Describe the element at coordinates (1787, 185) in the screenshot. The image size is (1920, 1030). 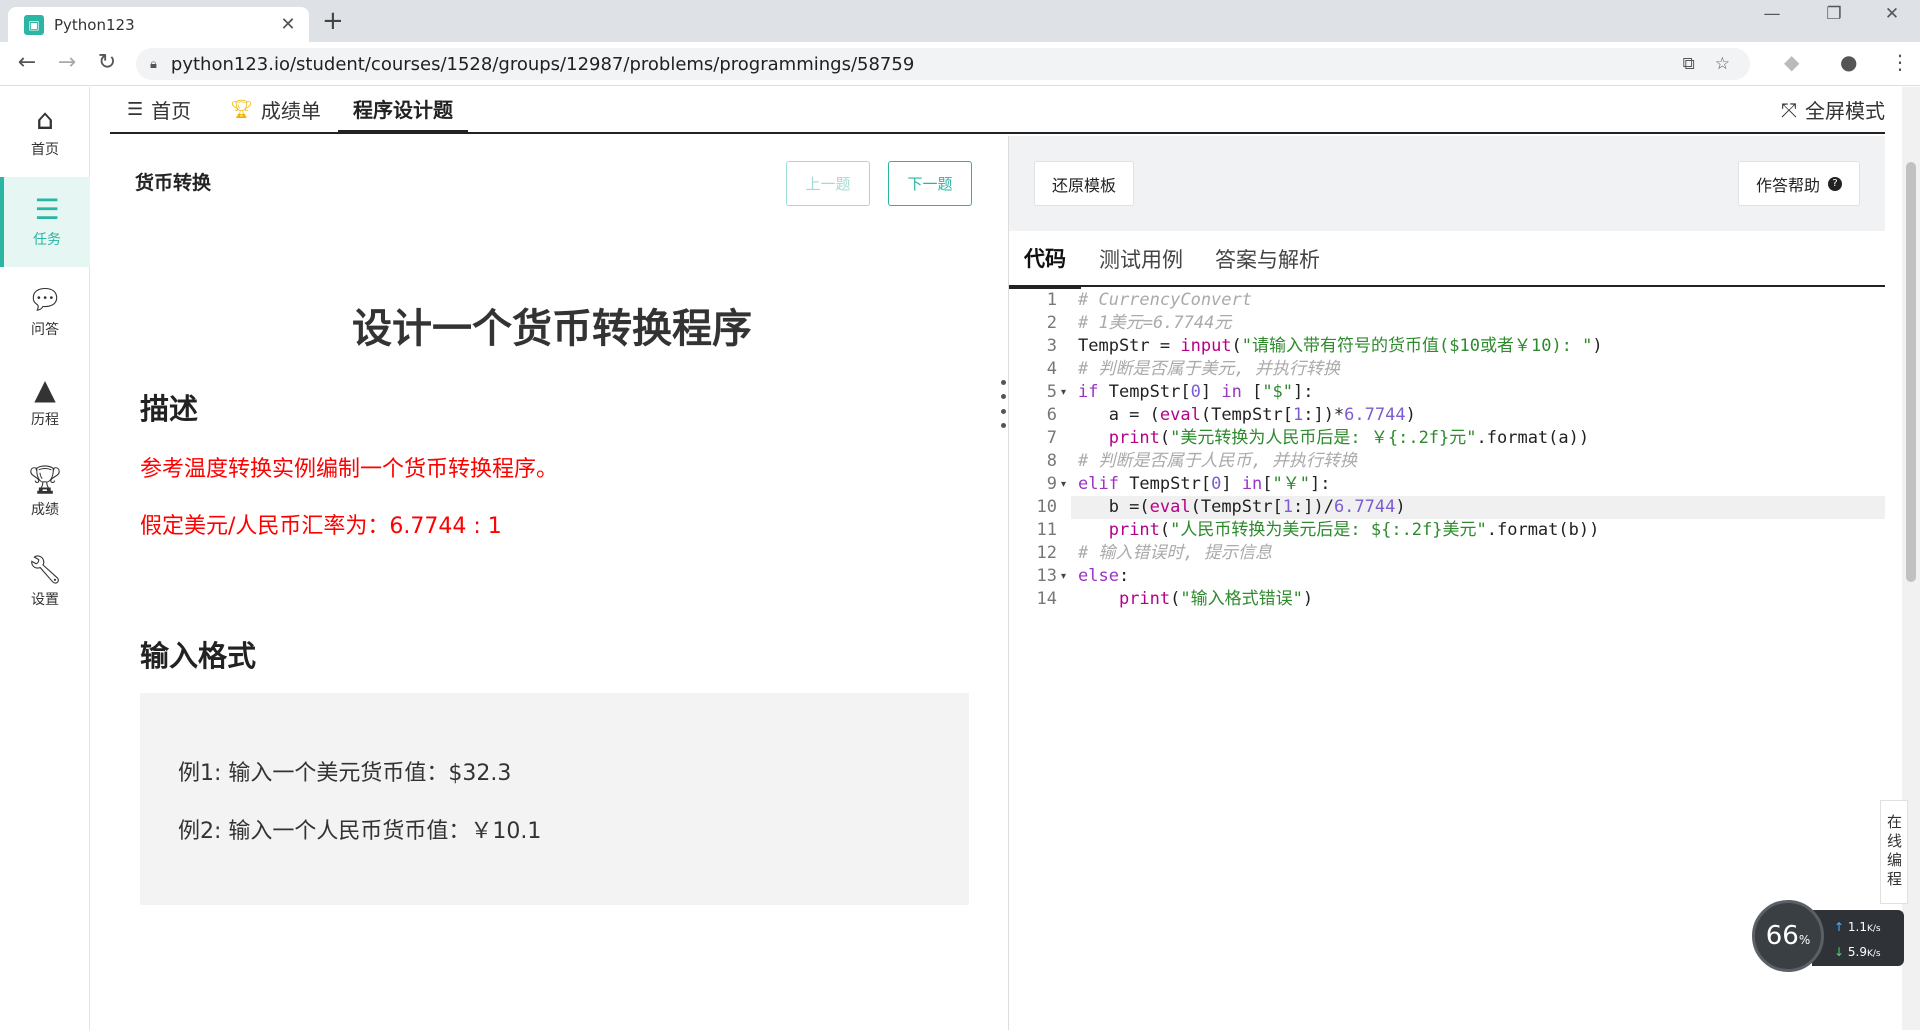
I see `answer-help-label: 作答帮助` at that location.